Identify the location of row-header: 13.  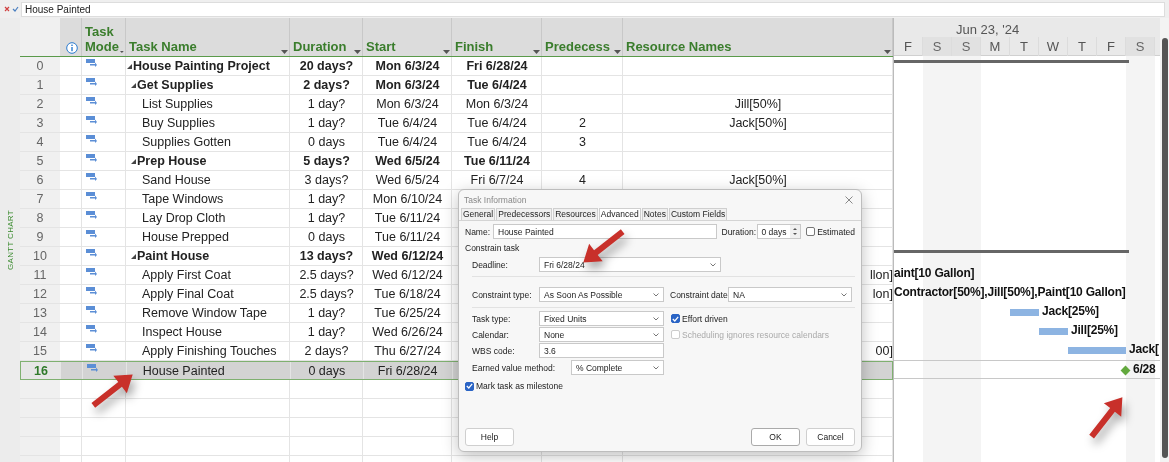
(40, 313).